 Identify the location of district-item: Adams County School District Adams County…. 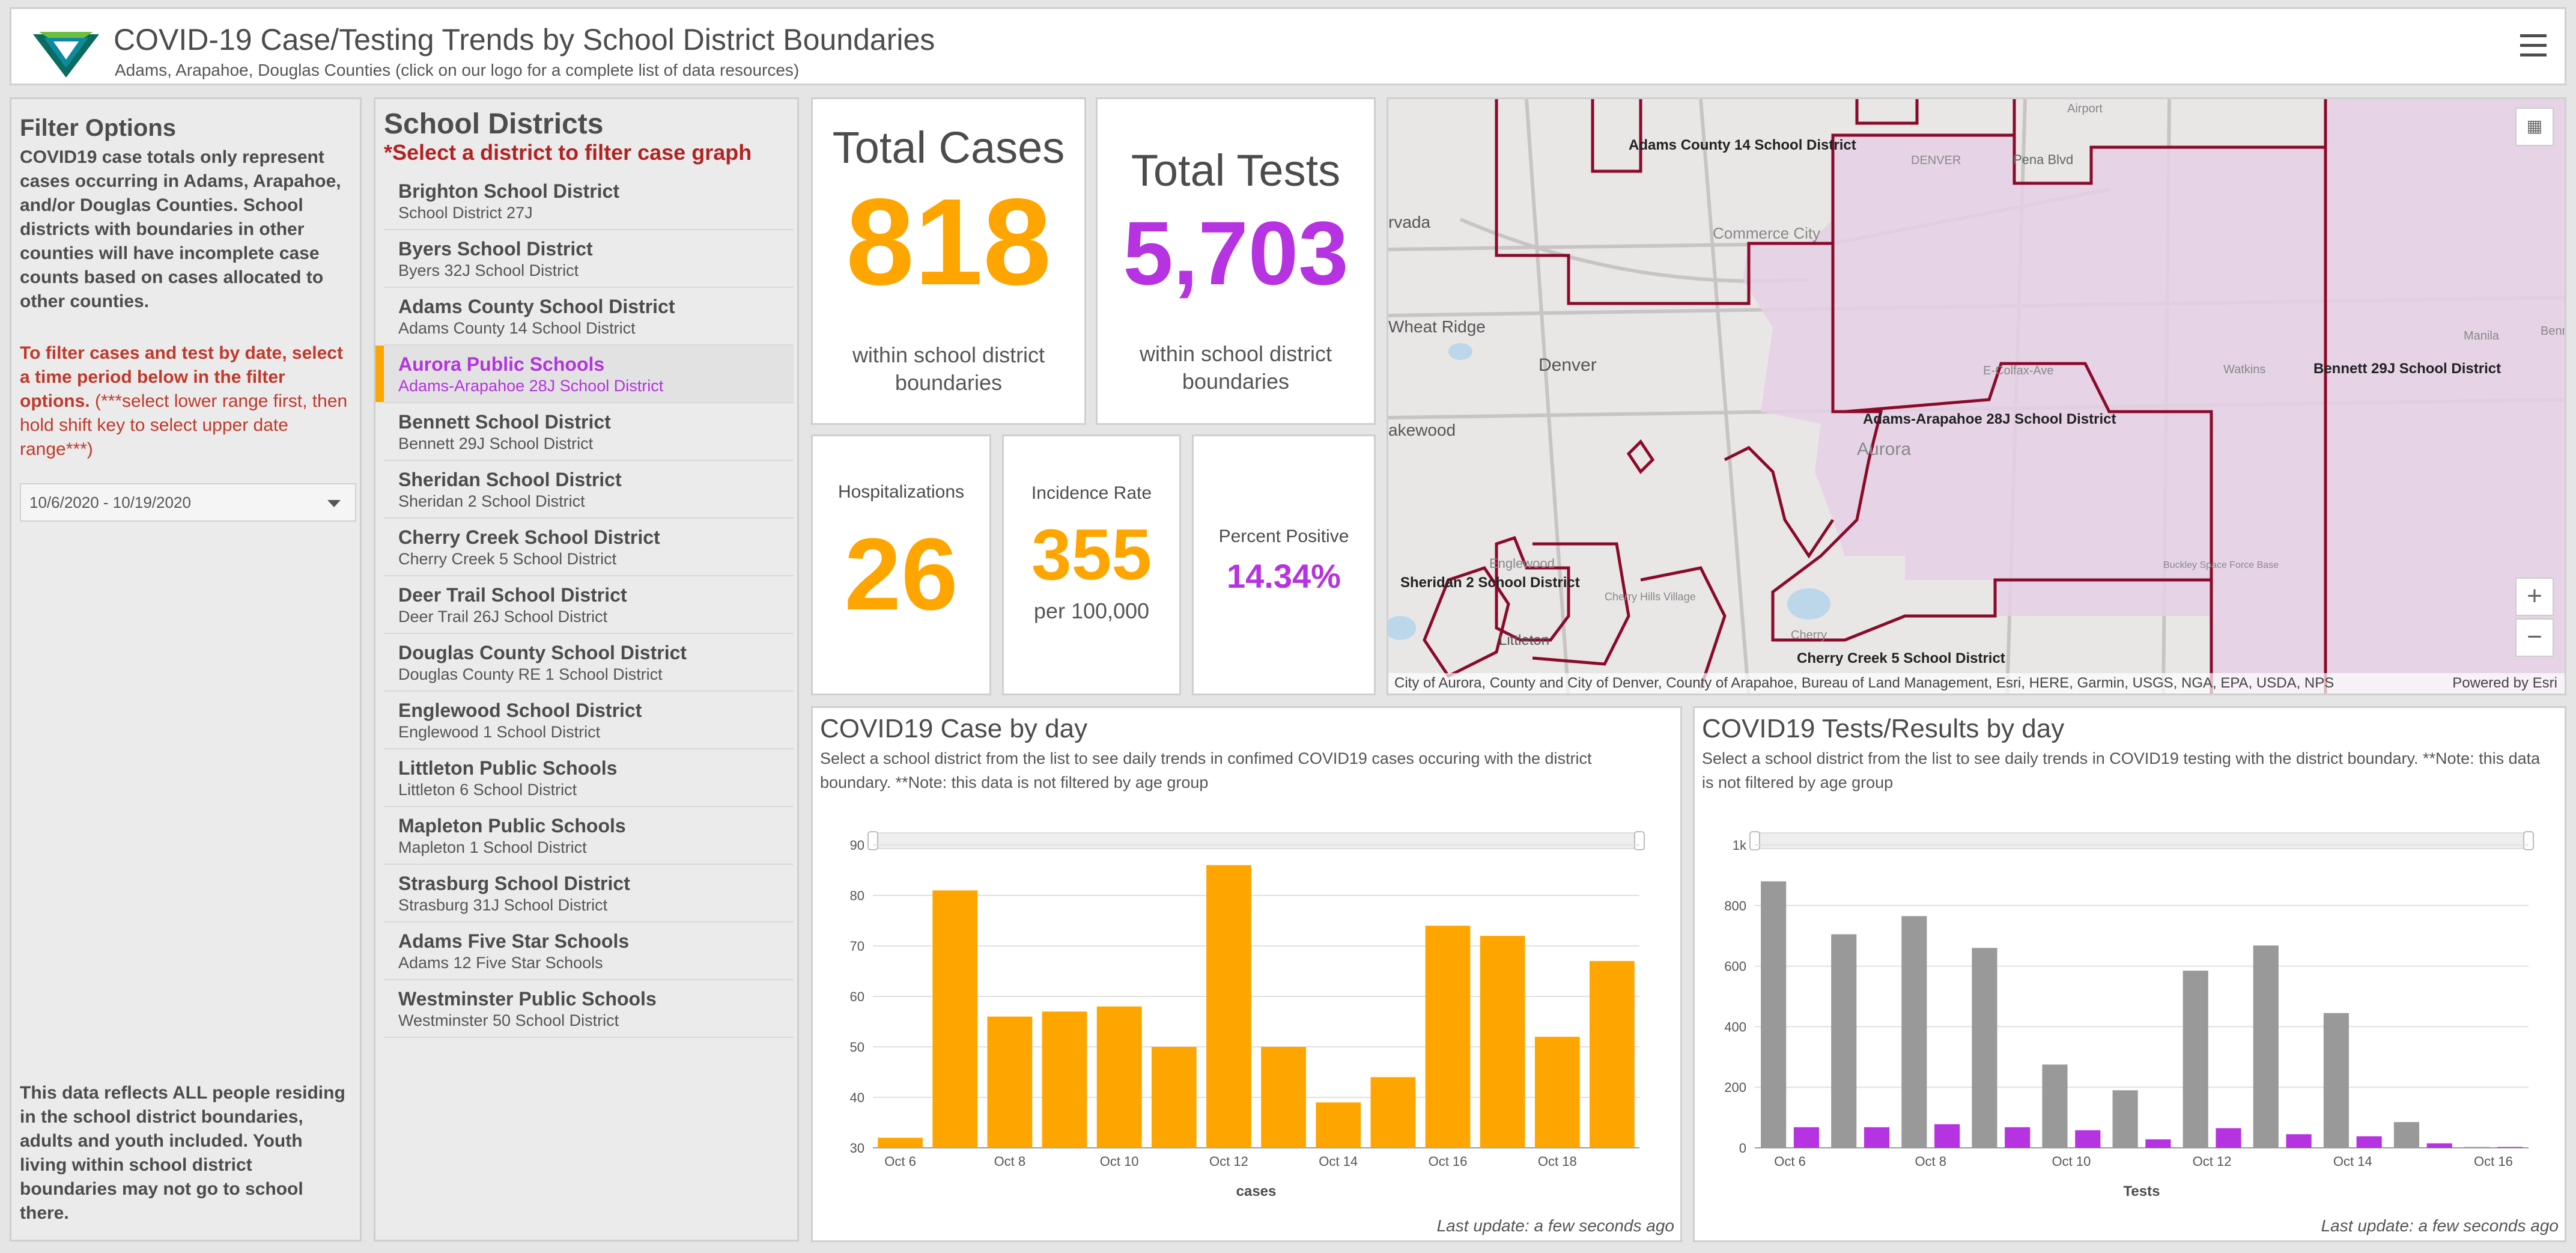
(589, 317).